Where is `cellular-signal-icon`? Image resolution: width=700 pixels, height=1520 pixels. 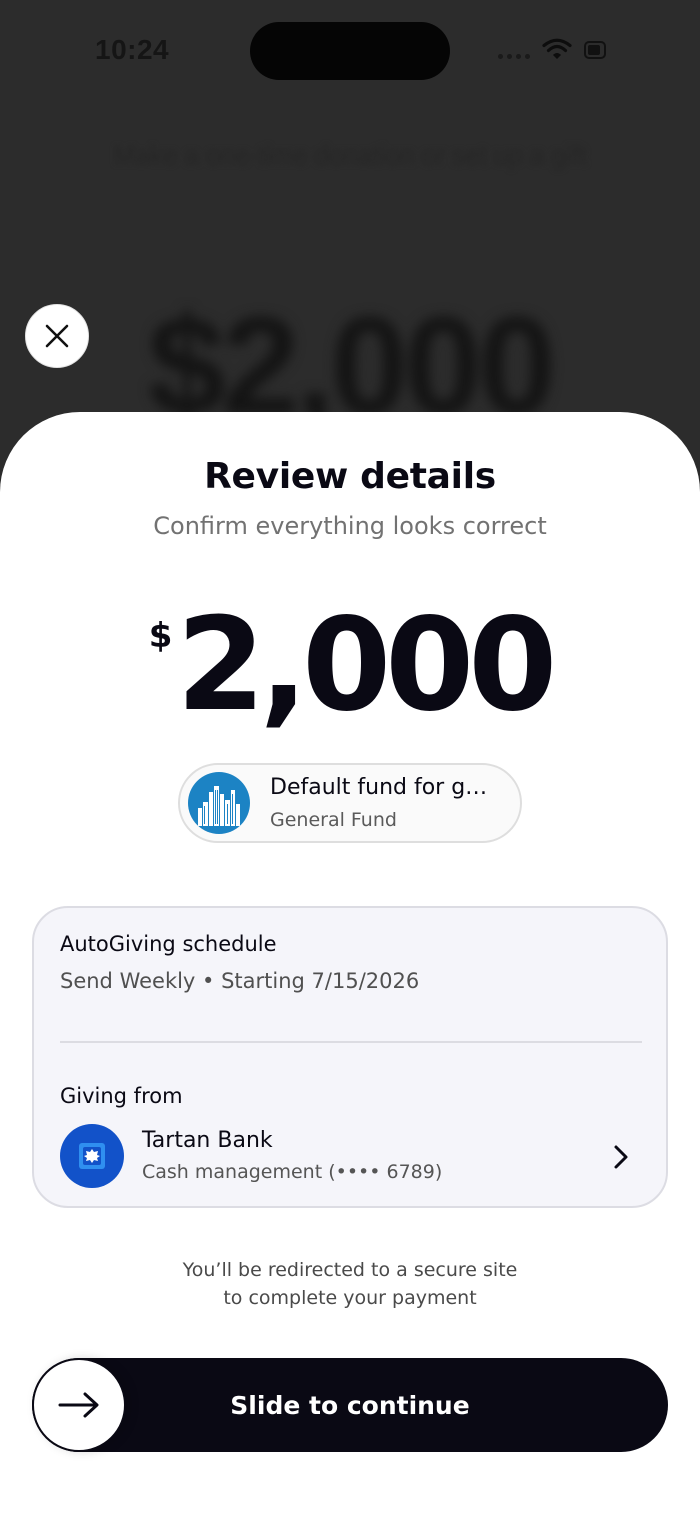
cellular-signal-icon is located at coordinates (514, 56).